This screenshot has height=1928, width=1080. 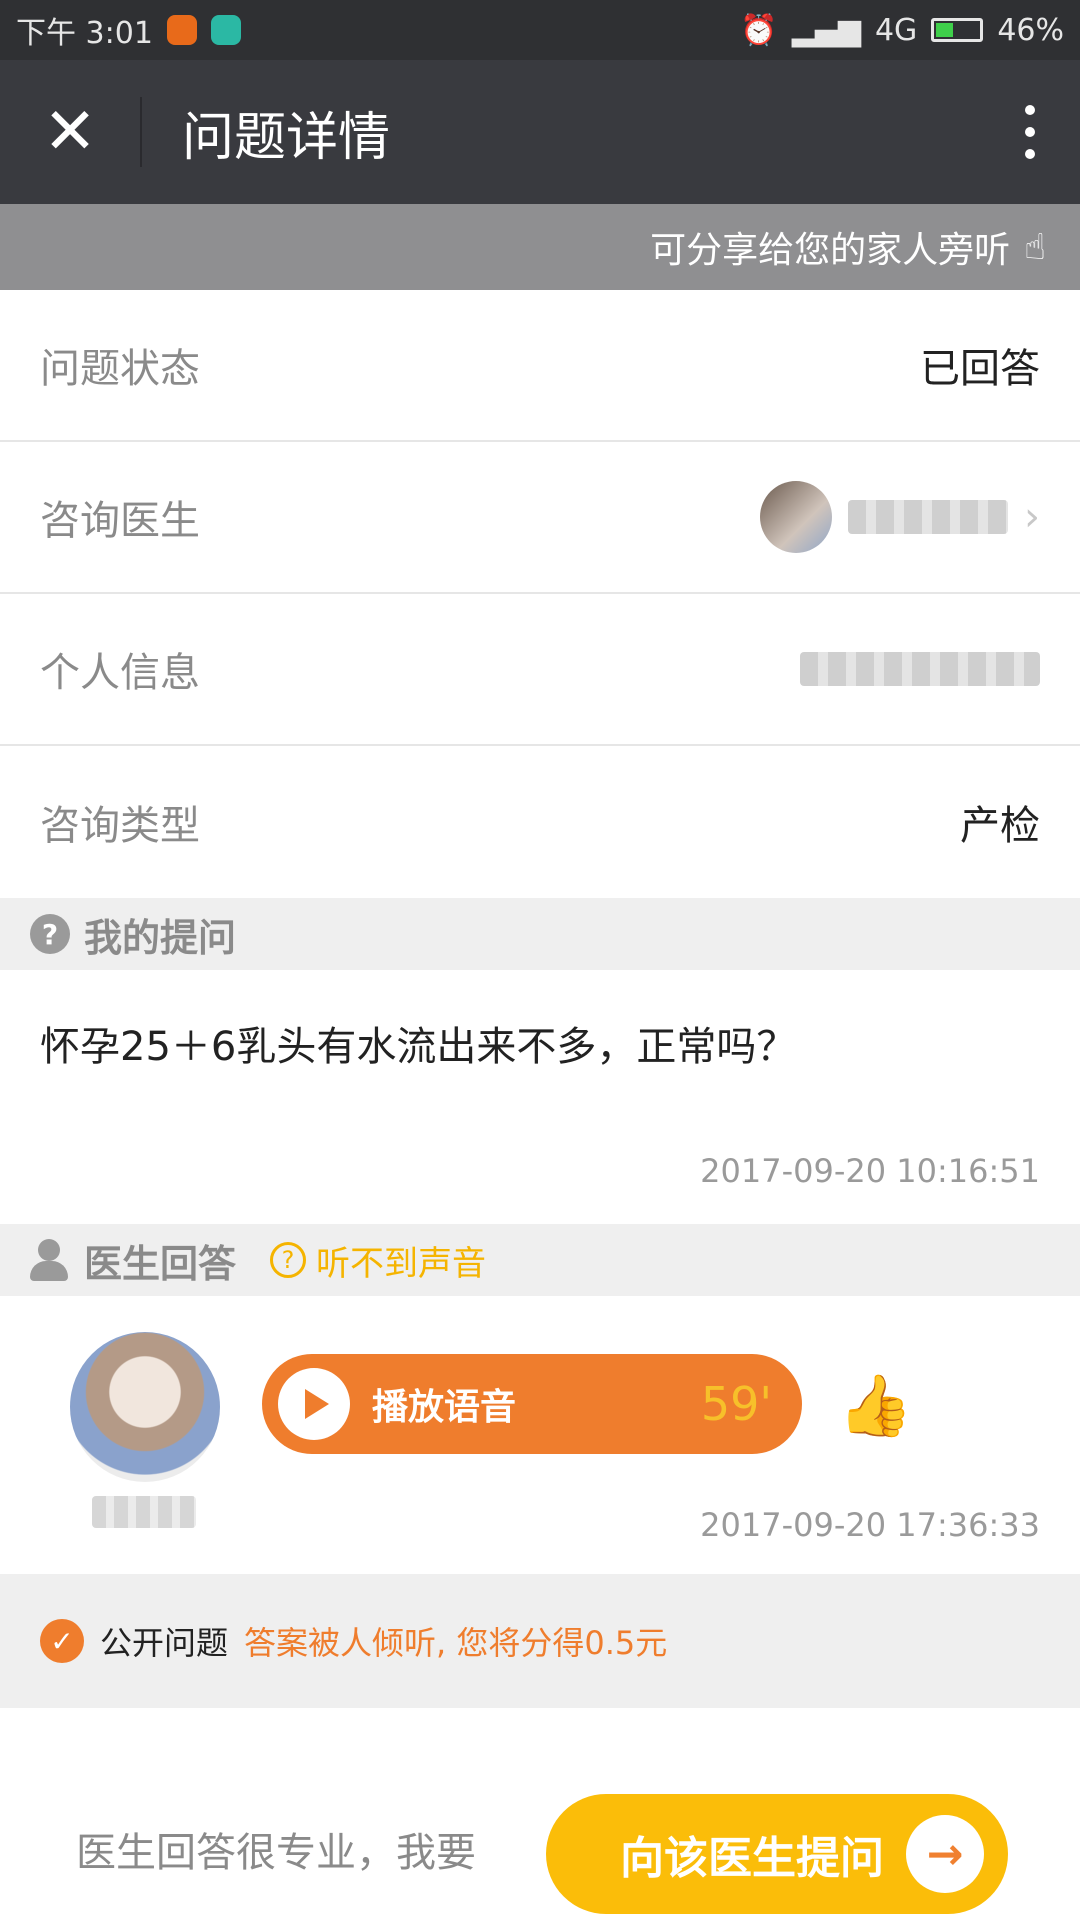 What do you see at coordinates (50, 934) in the screenshot?
I see `question-mark-icon: ?` at bounding box center [50, 934].